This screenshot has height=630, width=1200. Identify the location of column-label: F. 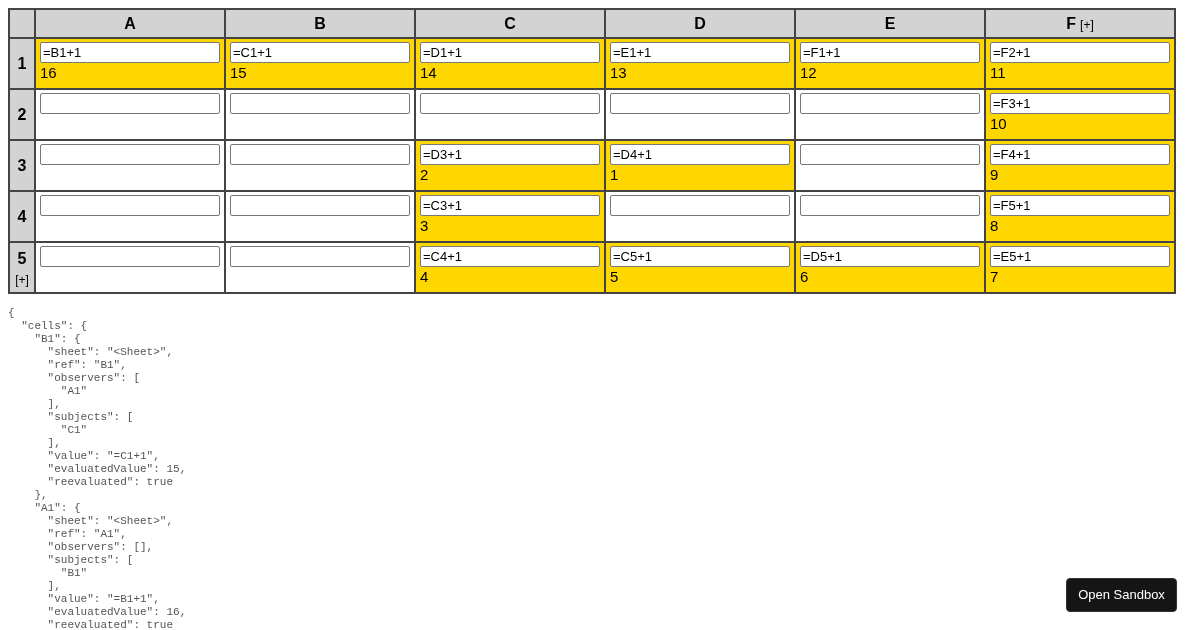
(1071, 23).